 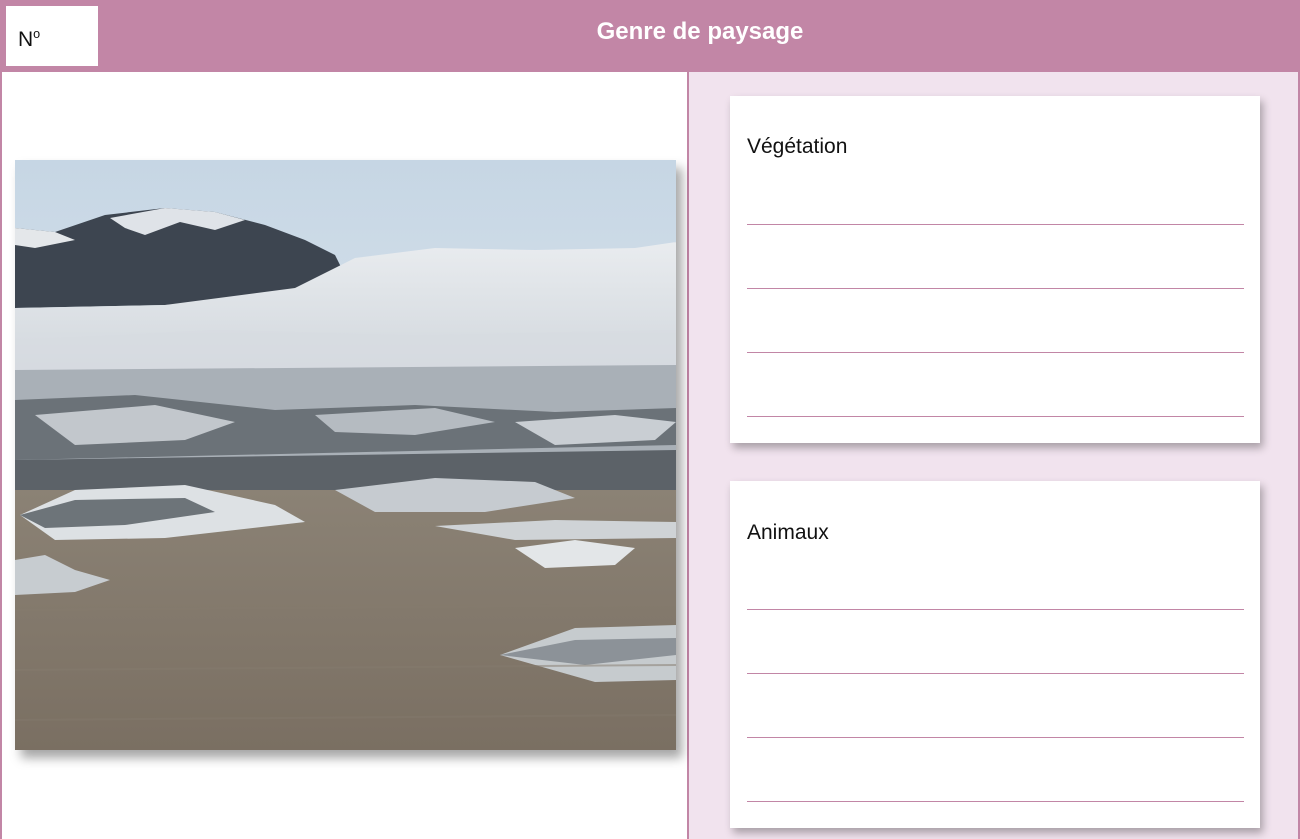 What do you see at coordinates (52, 36) in the screenshot?
I see `number-box: No` at bounding box center [52, 36].